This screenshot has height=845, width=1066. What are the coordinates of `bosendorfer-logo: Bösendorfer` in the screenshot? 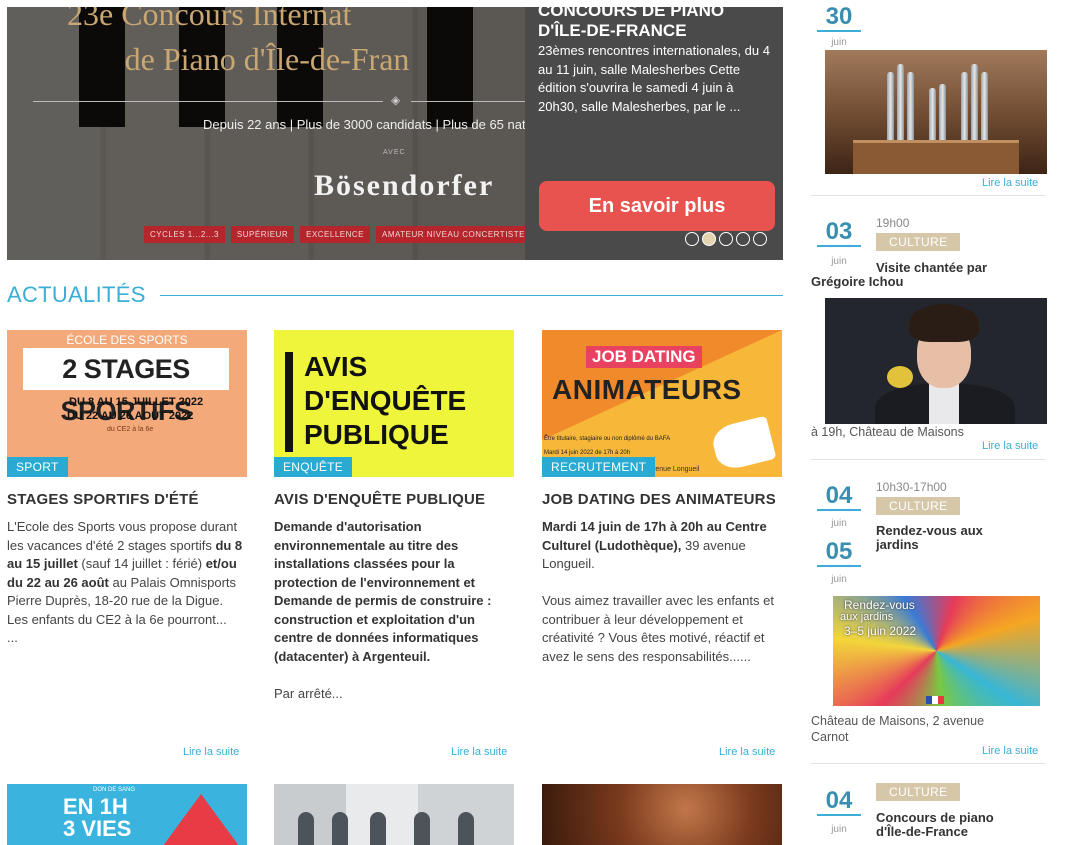 It's located at (404, 185).